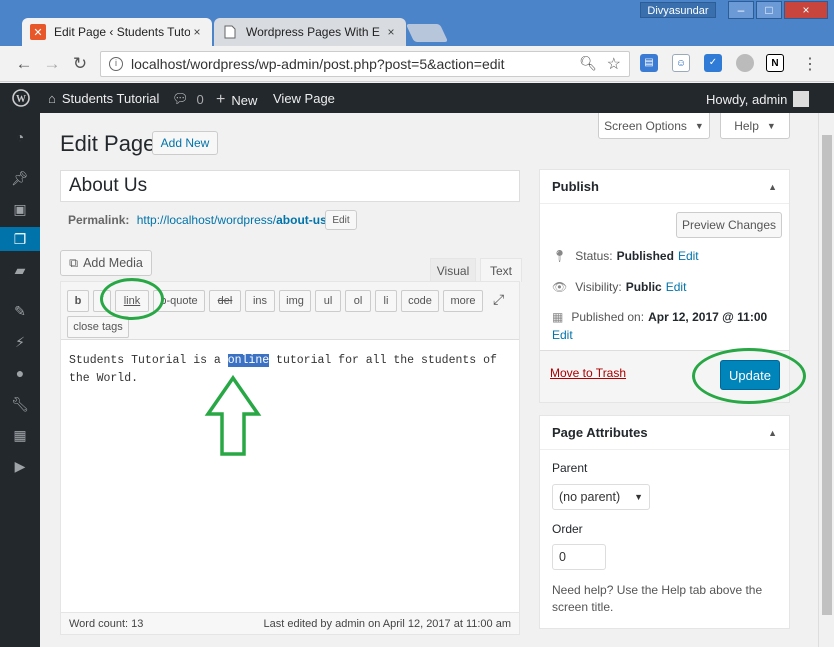 This screenshot has height=647, width=834. Describe the element at coordinates (588, 63) in the screenshot. I see `zoom-icon: 🔍︎` at that location.